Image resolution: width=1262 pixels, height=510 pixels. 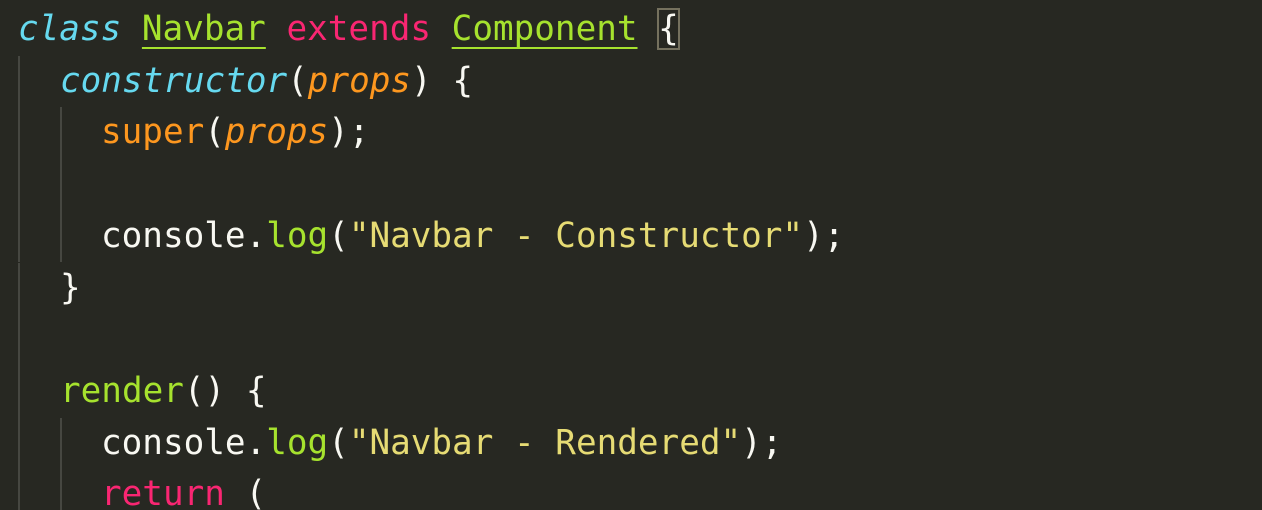 What do you see at coordinates (576, 235) in the screenshot?
I see `code-token: "Navbar - Constructor"` at bounding box center [576, 235].